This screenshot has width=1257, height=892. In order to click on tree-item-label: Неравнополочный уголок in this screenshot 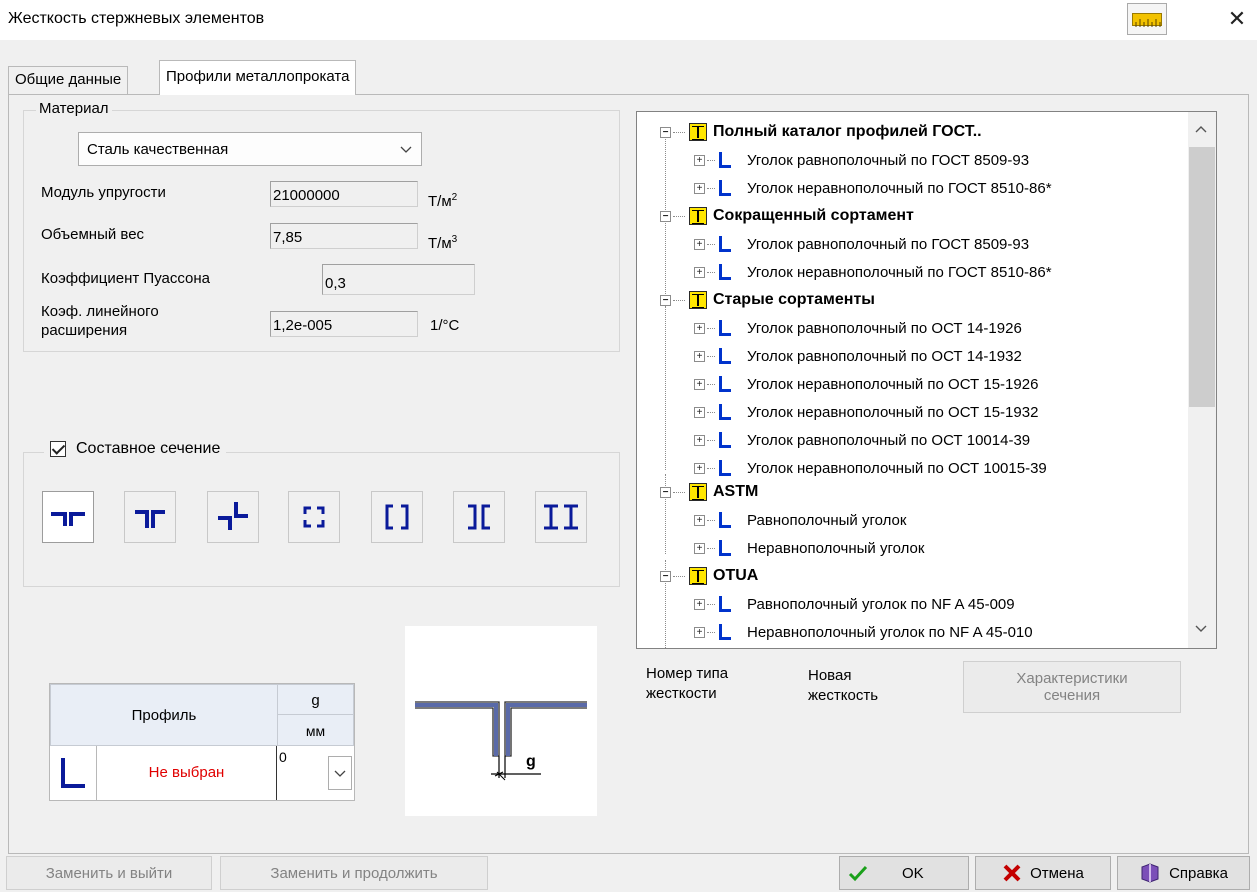, I will do `click(836, 548)`.